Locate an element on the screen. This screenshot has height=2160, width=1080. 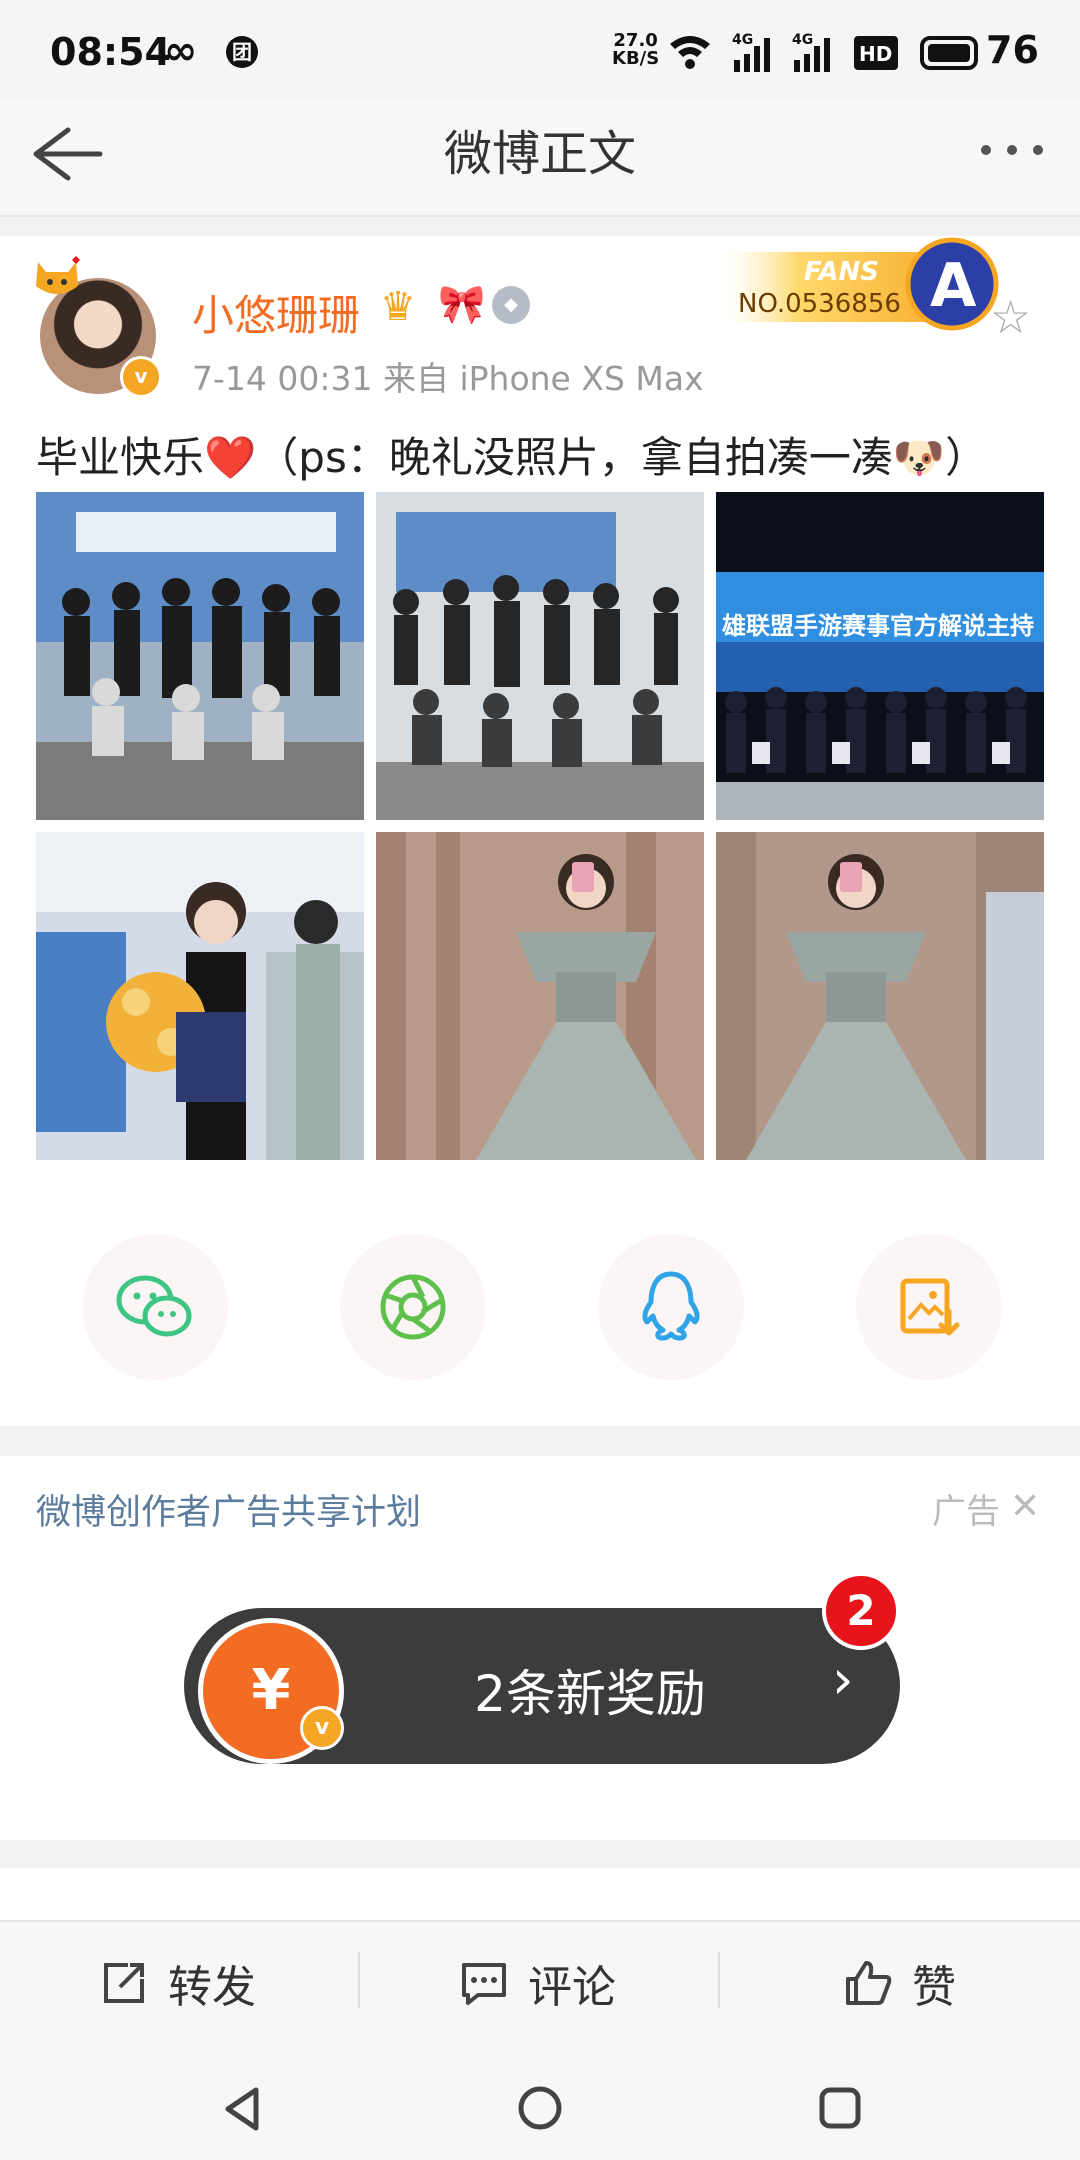
wechat-icon is located at coordinates (154, 1306).